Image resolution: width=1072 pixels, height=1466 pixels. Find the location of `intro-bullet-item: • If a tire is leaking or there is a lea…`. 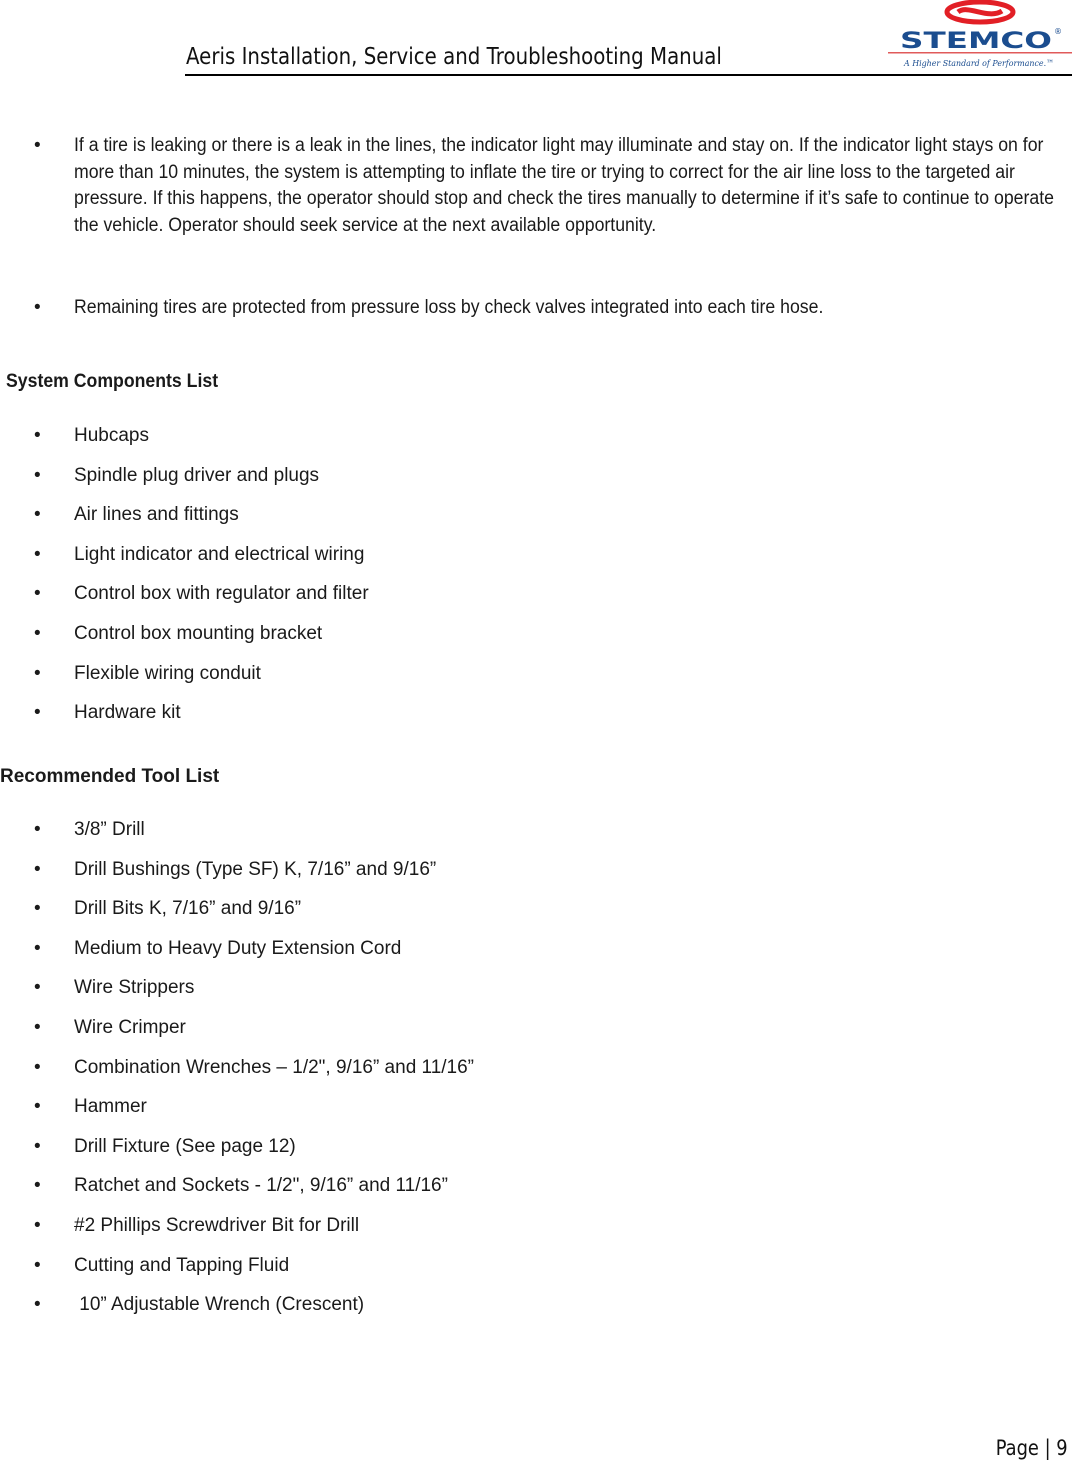

intro-bullet-item: • If a tire is leaking or there is a lea… is located at coordinates (536, 214).